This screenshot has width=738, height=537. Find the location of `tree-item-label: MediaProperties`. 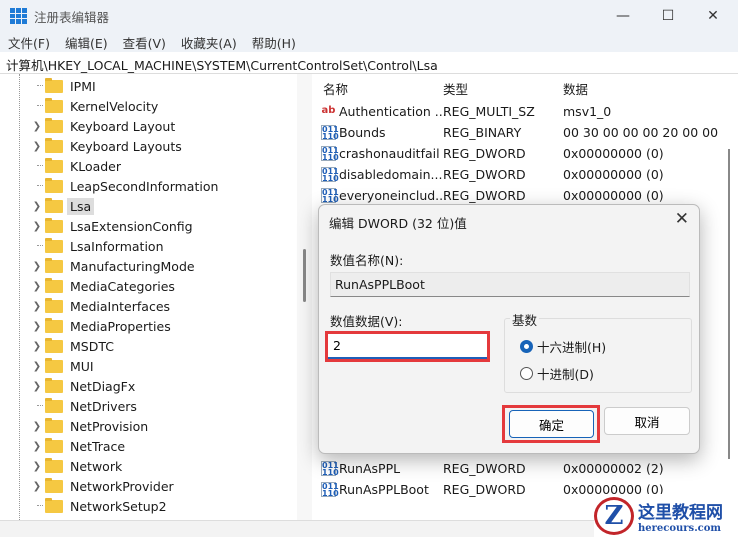

tree-item-label: MediaProperties is located at coordinates (120, 326).